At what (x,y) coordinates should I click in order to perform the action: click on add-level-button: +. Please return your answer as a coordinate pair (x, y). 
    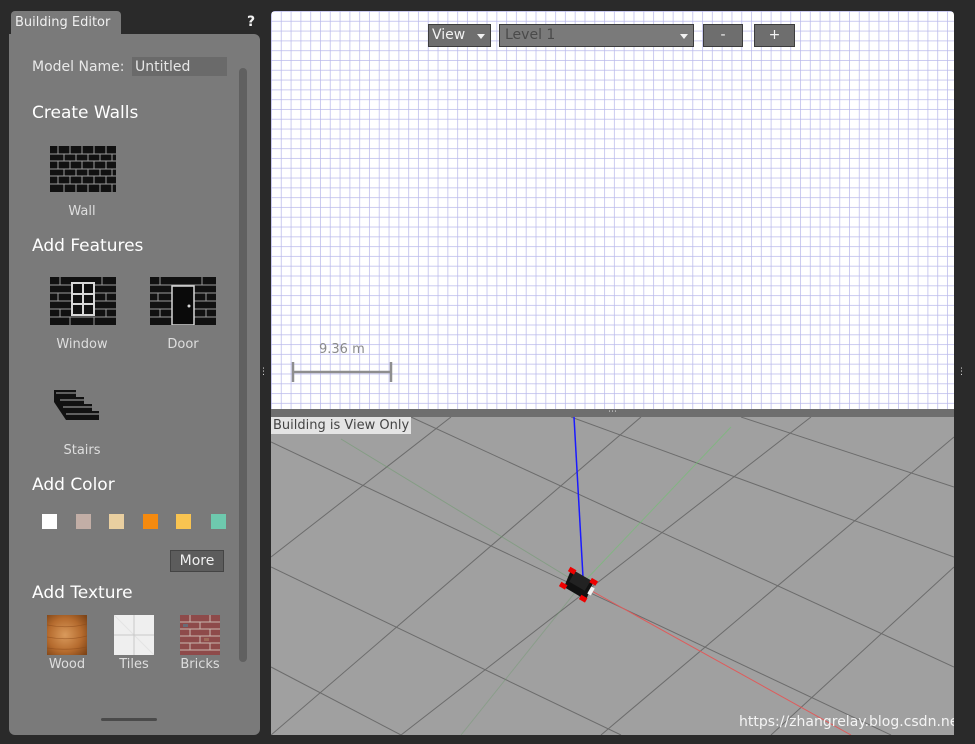
    Looking at the image, I should click on (774, 35).